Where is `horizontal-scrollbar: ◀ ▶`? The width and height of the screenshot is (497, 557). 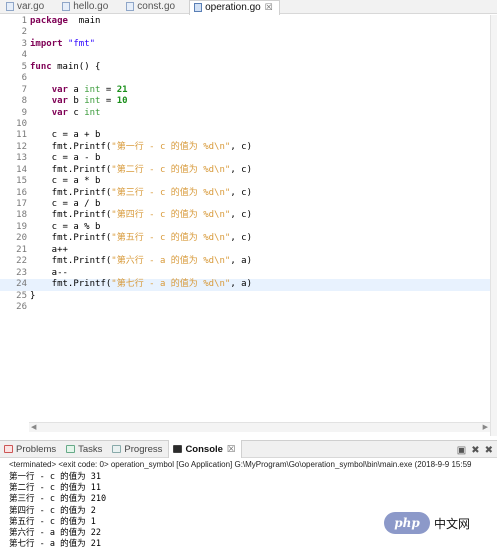 horizontal-scrollbar: ◀ ▶ is located at coordinates (259, 427).